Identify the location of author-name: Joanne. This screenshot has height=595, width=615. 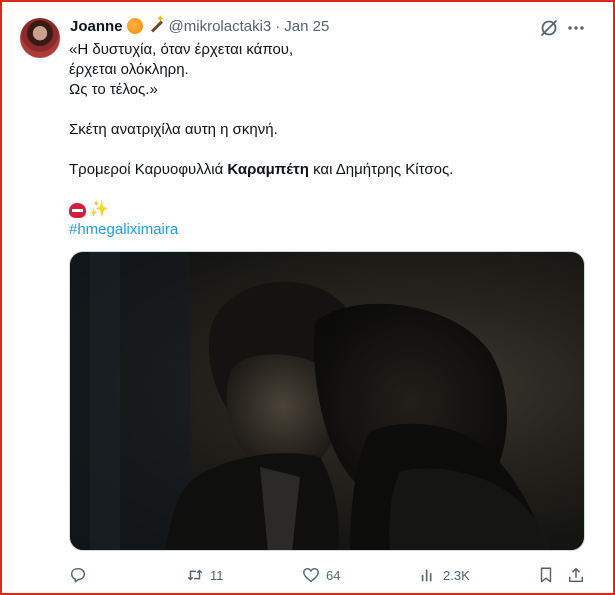
(96, 26).